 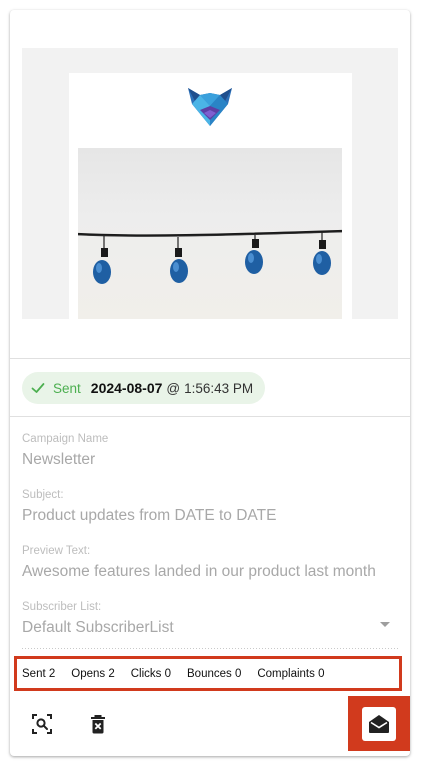 What do you see at coordinates (62, 607) in the screenshot?
I see `subscriber-list-label: Subscriber List:` at bounding box center [62, 607].